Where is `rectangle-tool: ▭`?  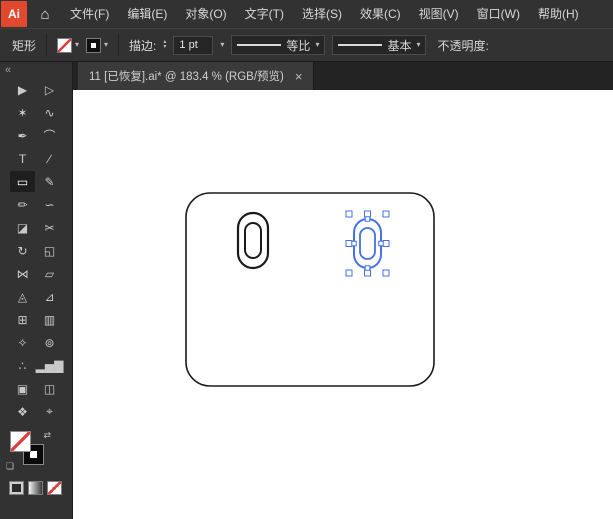 rectangle-tool: ▭ is located at coordinates (22, 181).